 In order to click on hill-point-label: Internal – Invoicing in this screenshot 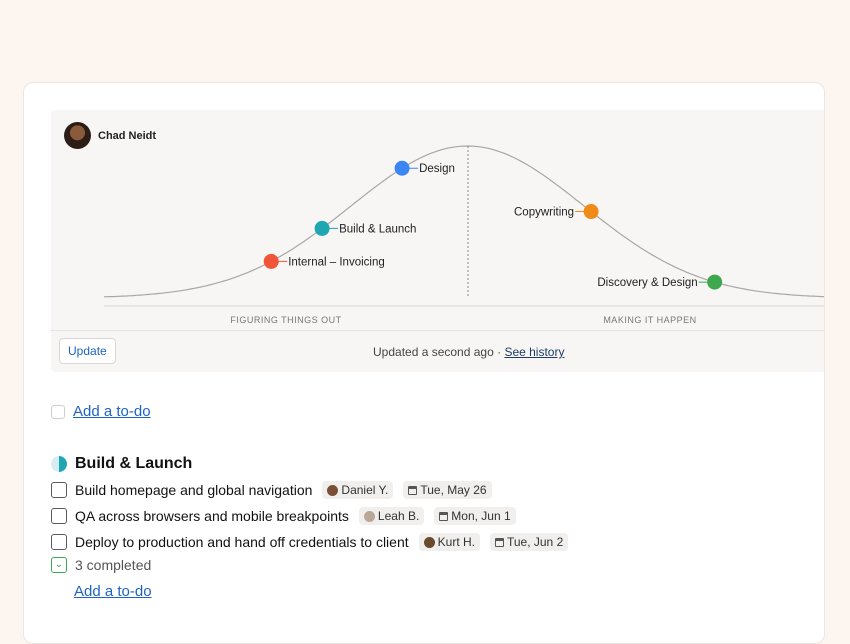, I will do `click(336, 262)`.